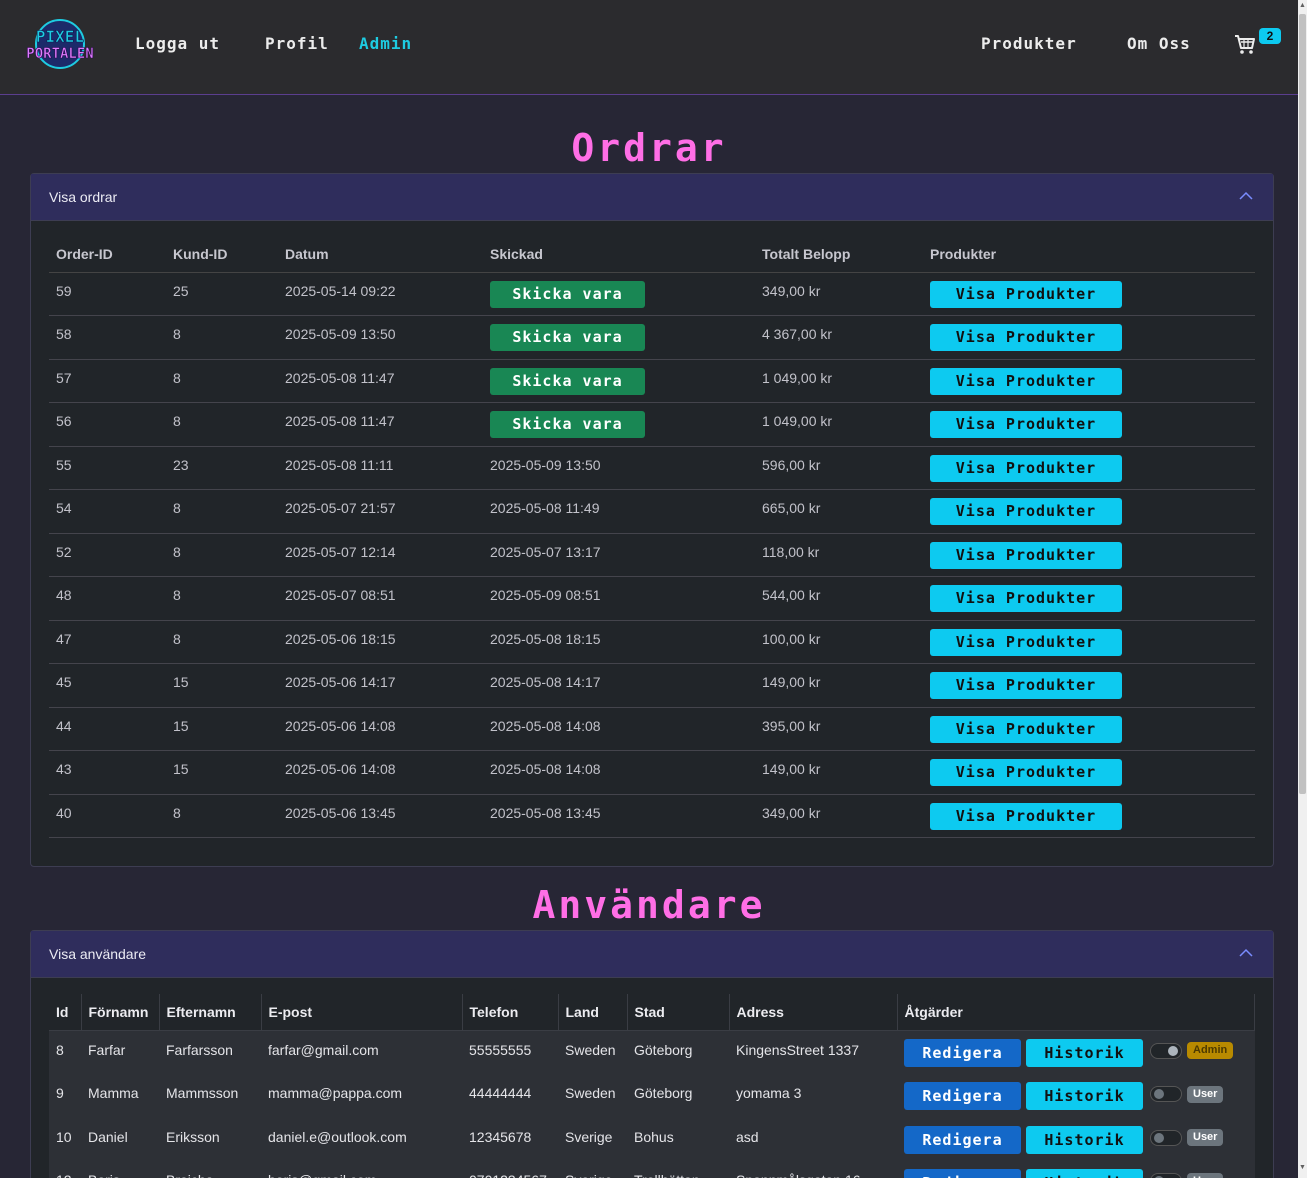 The height and width of the screenshot is (1178, 1307). What do you see at coordinates (65, 1139) in the screenshot?
I see `user-id-cell: 10` at bounding box center [65, 1139].